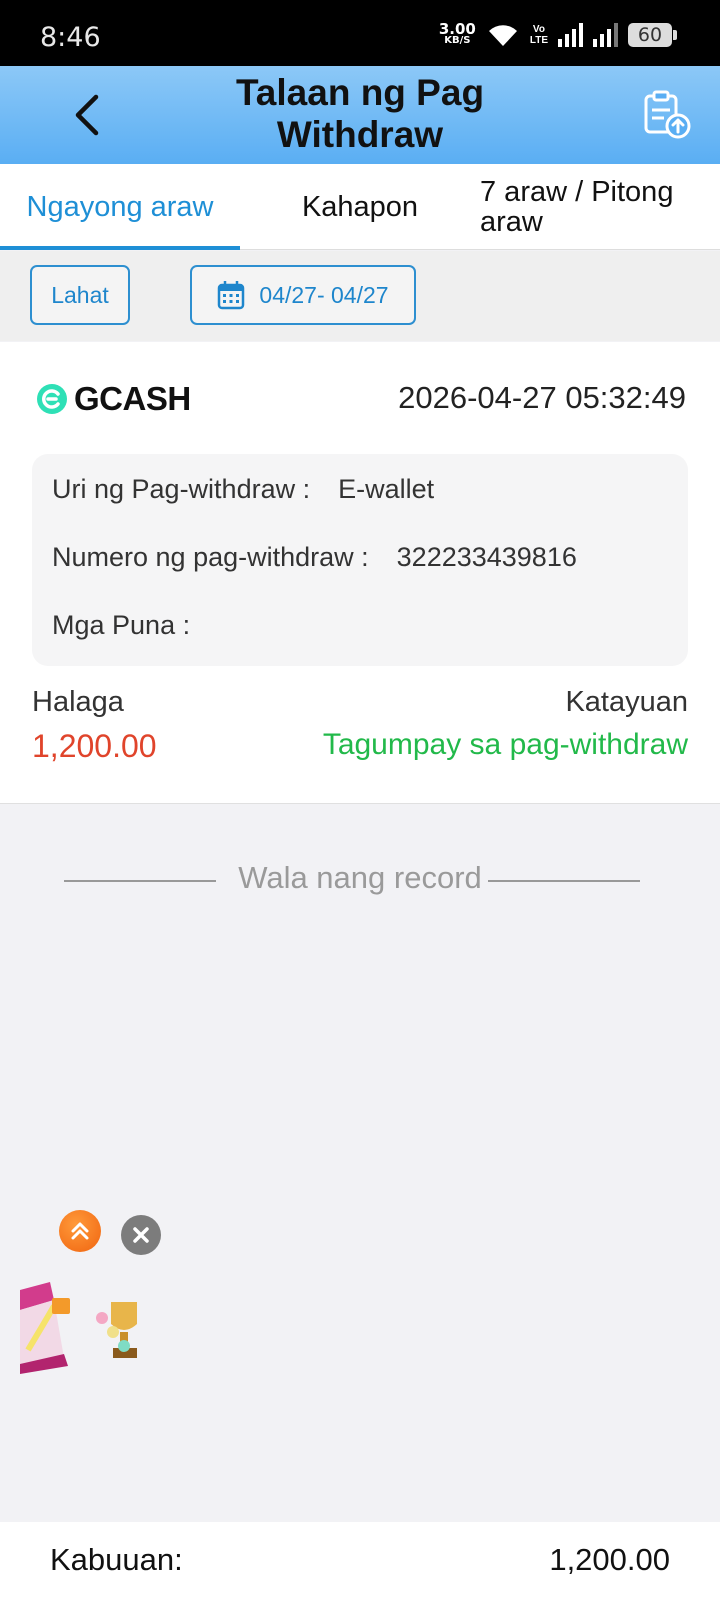  What do you see at coordinates (210, 557) in the screenshot?
I see `withdraw-number-label: Numero ng pag-withdraw :` at bounding box center [210, 557].